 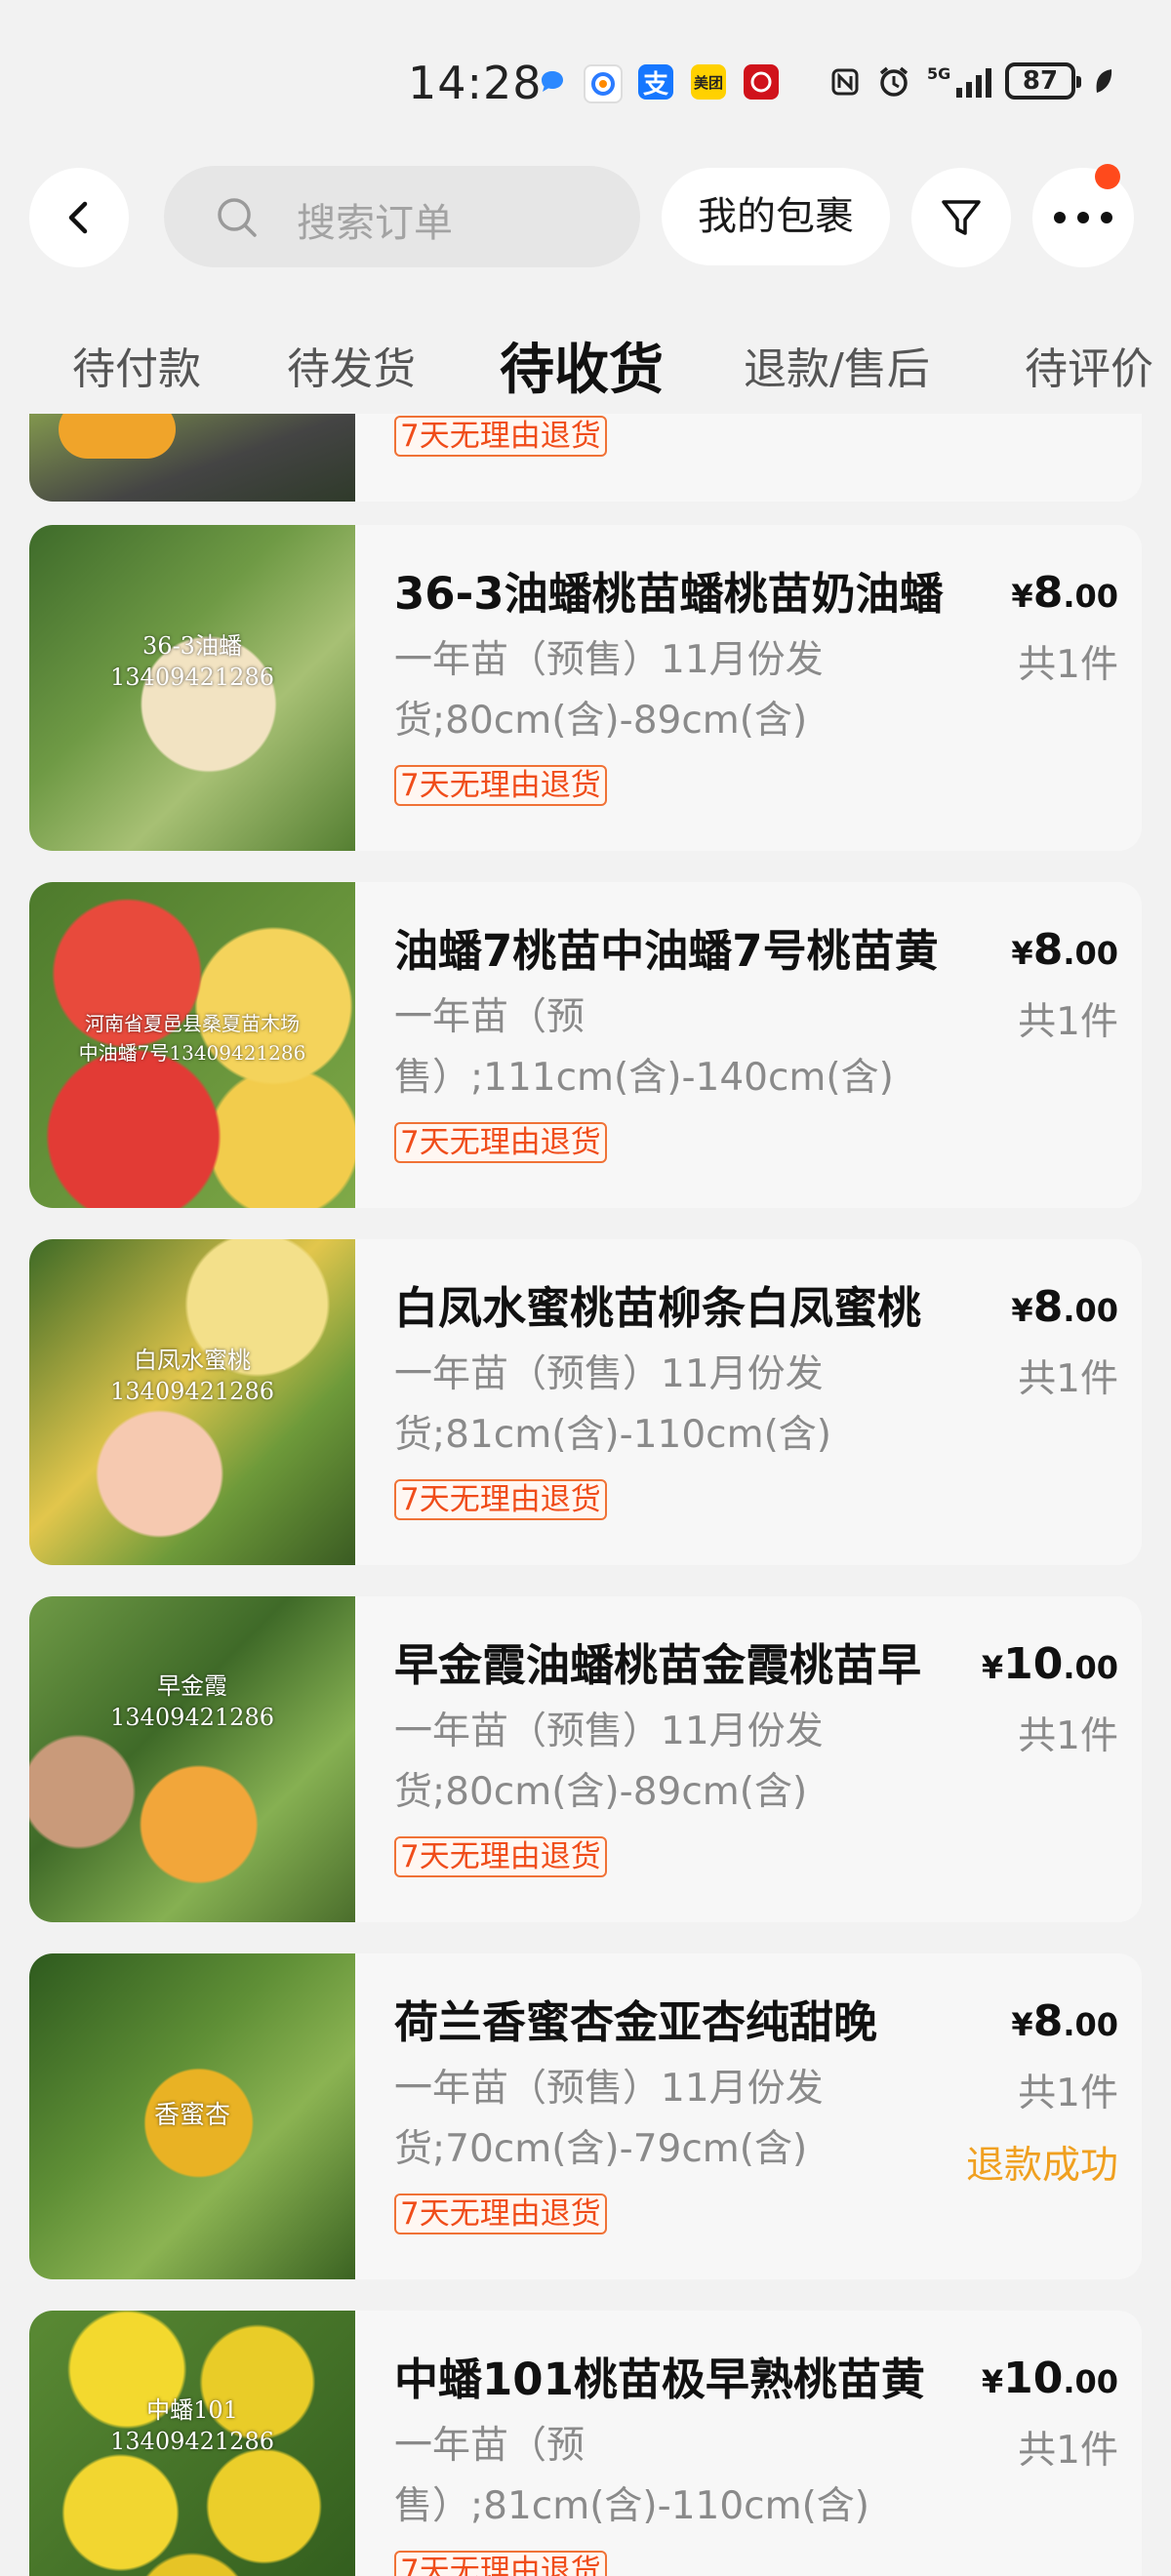 What do you see at coordinates (192, 1701) in the screenshot?
I see `image-watermark: 早金霞 13409421286` at bounding box center [192, 1701].